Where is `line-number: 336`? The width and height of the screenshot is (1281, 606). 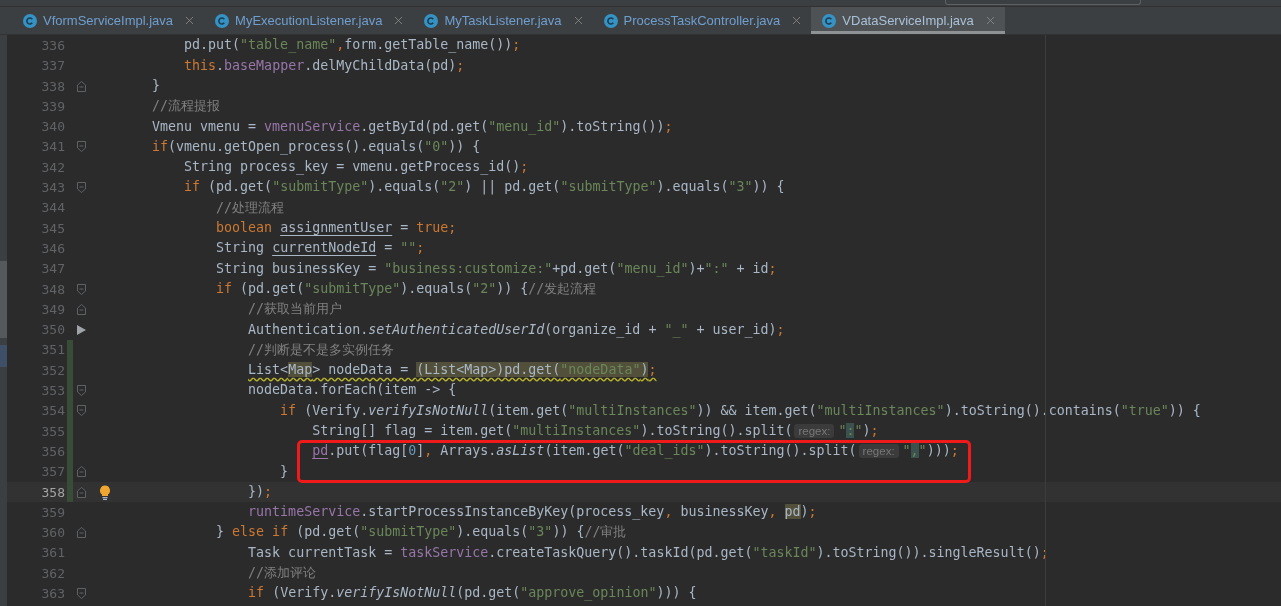 line-number: 336 is located at coordinates (53, 45).